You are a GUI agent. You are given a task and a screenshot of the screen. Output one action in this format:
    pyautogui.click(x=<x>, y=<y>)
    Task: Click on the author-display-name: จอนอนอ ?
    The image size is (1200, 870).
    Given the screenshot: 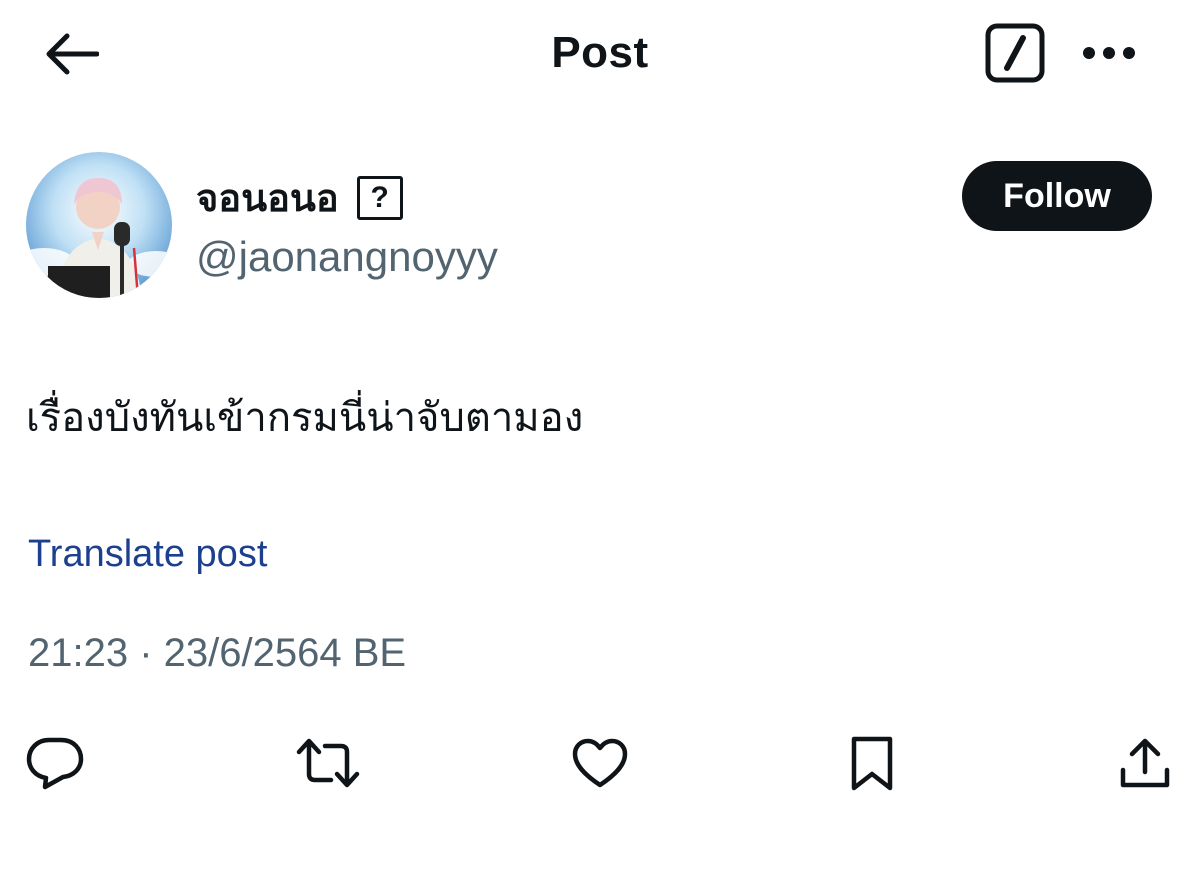 What is the action you would take?
    pyautogui.click(x=299, y=198)
    